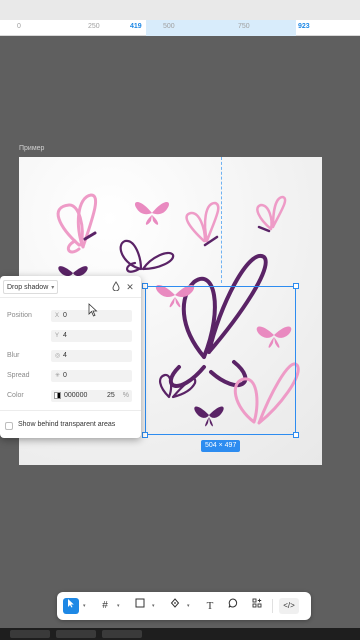  Describe the element at coordinates (65, 335) in the screenshot. I see `offset-y-value: 4` at that location.